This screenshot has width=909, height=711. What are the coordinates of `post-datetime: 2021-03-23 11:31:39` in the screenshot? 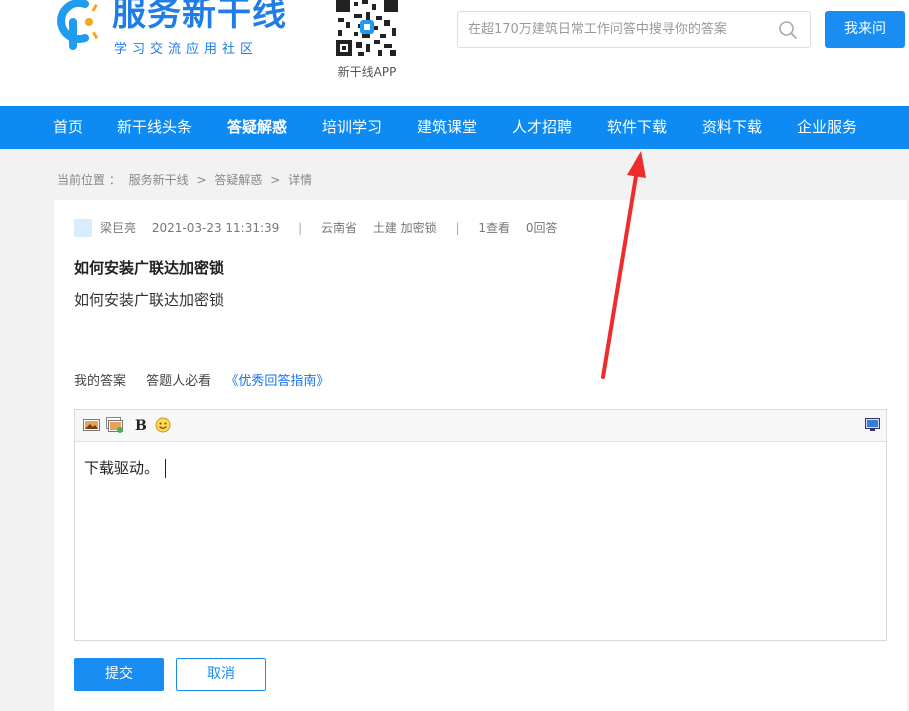 It's located at (215, 228).